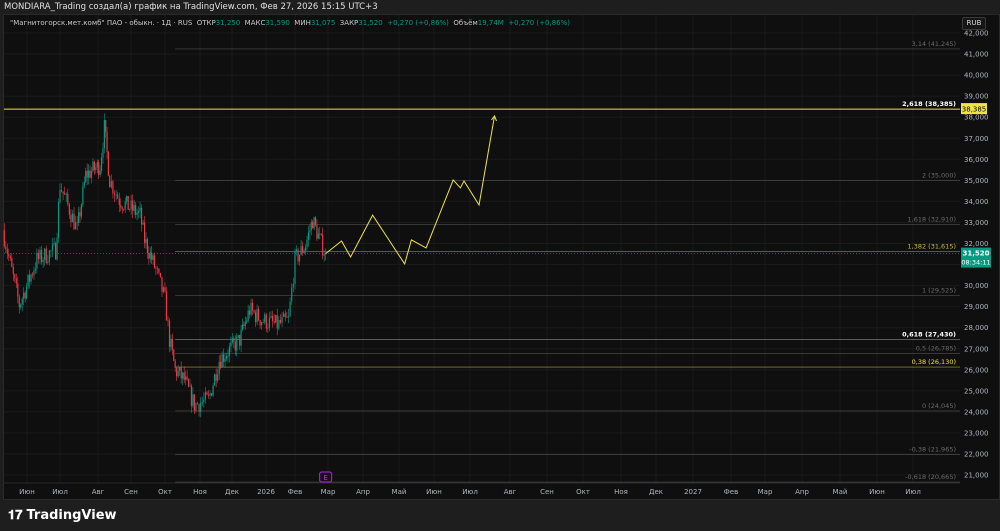 This screenshot has height=531, width=1000. Describe the element at coordinates (976, 433) in the screenshot. I see `price-tick-label: 23,000` at that location.